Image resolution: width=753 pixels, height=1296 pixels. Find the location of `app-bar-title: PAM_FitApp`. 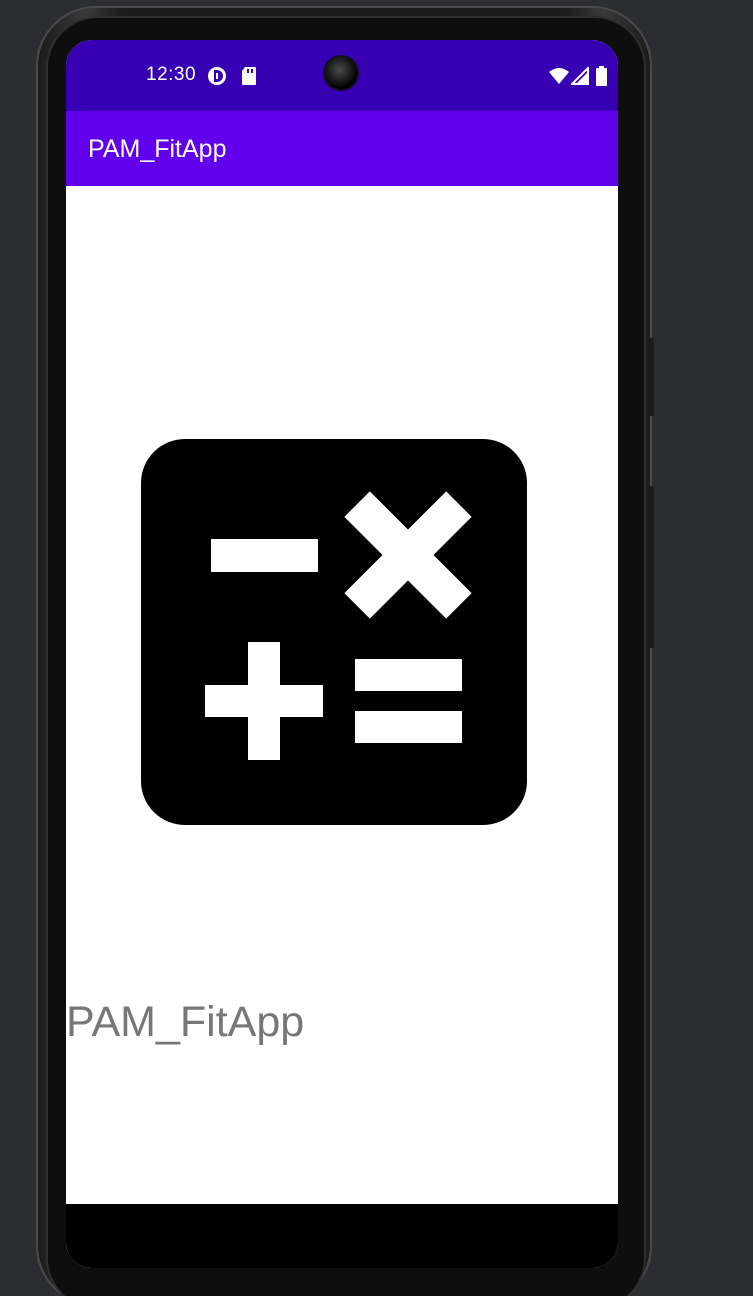

app-bar-title: PAM_FitApp is located at coordinates (157, 149).